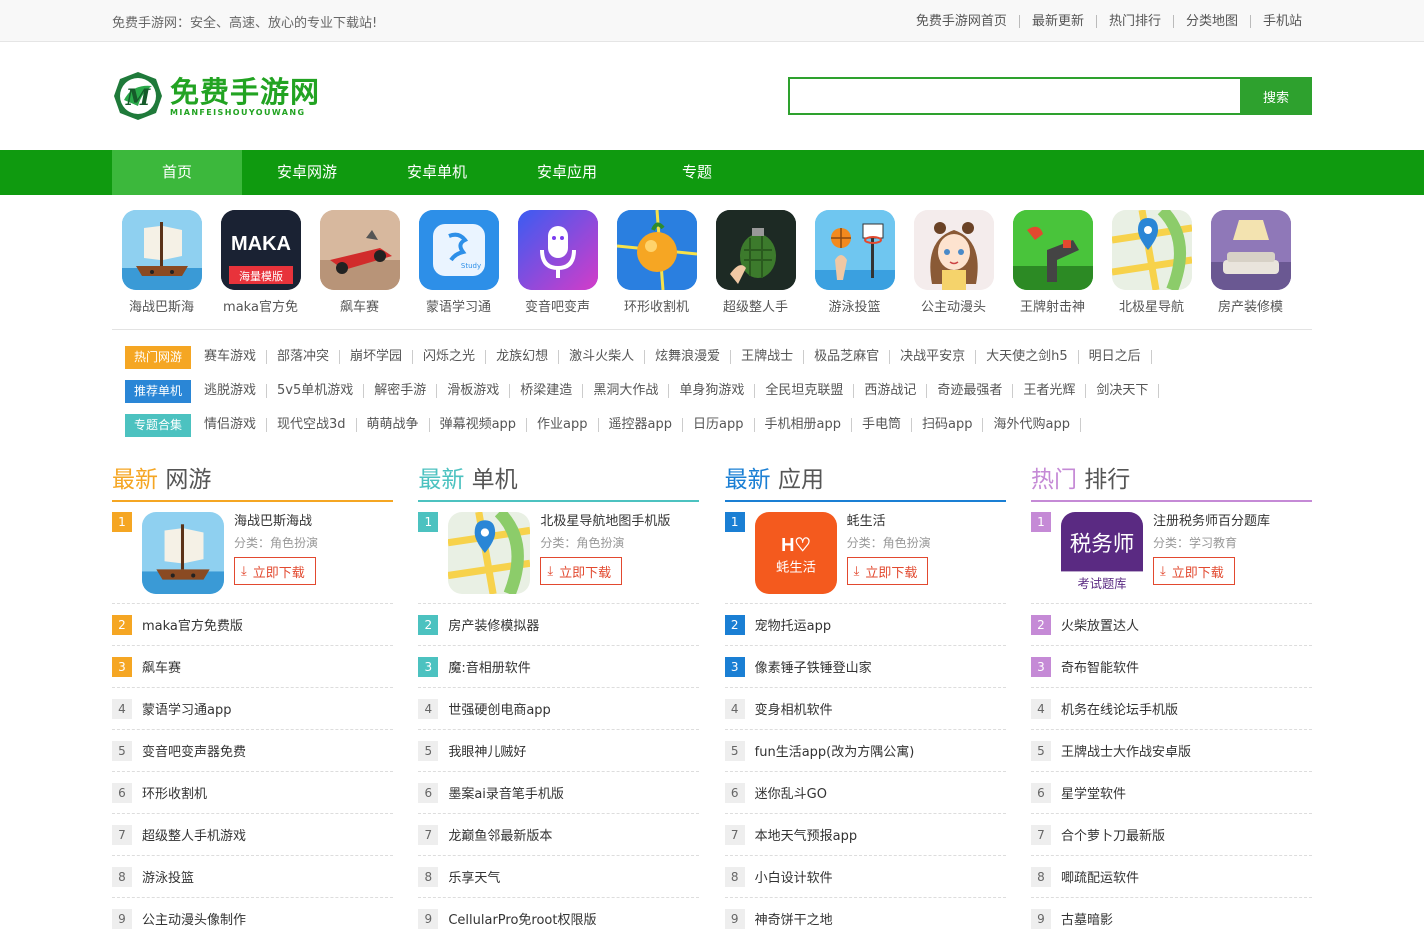  I want to click on tag-link: 现代空战3d, so click(312, 425).